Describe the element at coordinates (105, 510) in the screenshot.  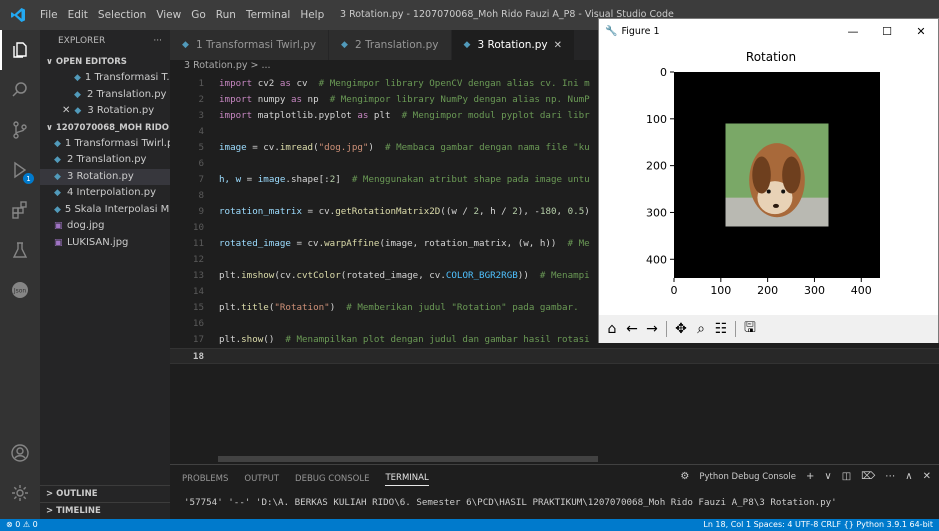
I see `timeline-section: > TIMELINE` at that location.